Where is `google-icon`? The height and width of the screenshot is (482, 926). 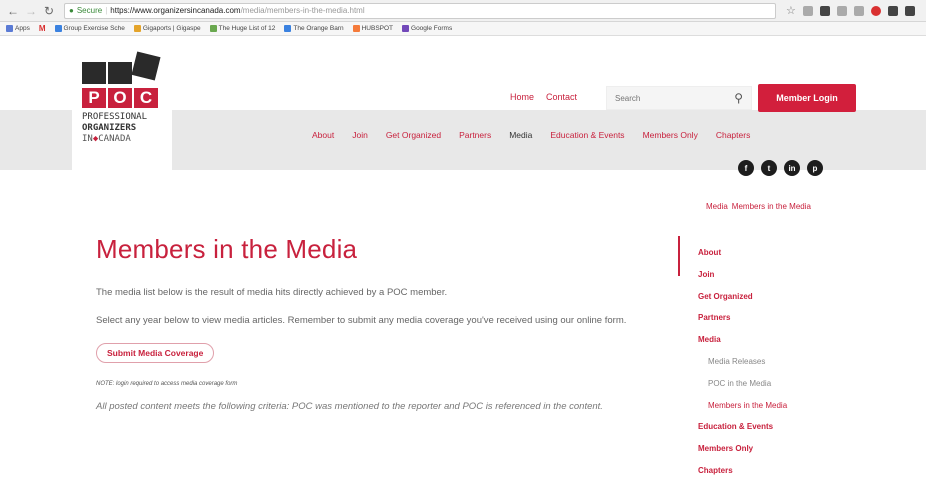 google-icon is located at coordinates (58, 28).